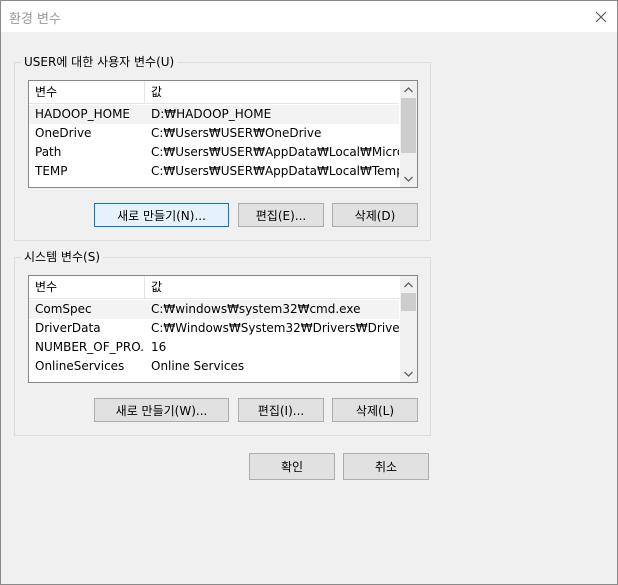  What do you see at coordinates (63, 309) in the screenshot?
I see `variable-name: ComSpec` at bounding box center [63, 309].